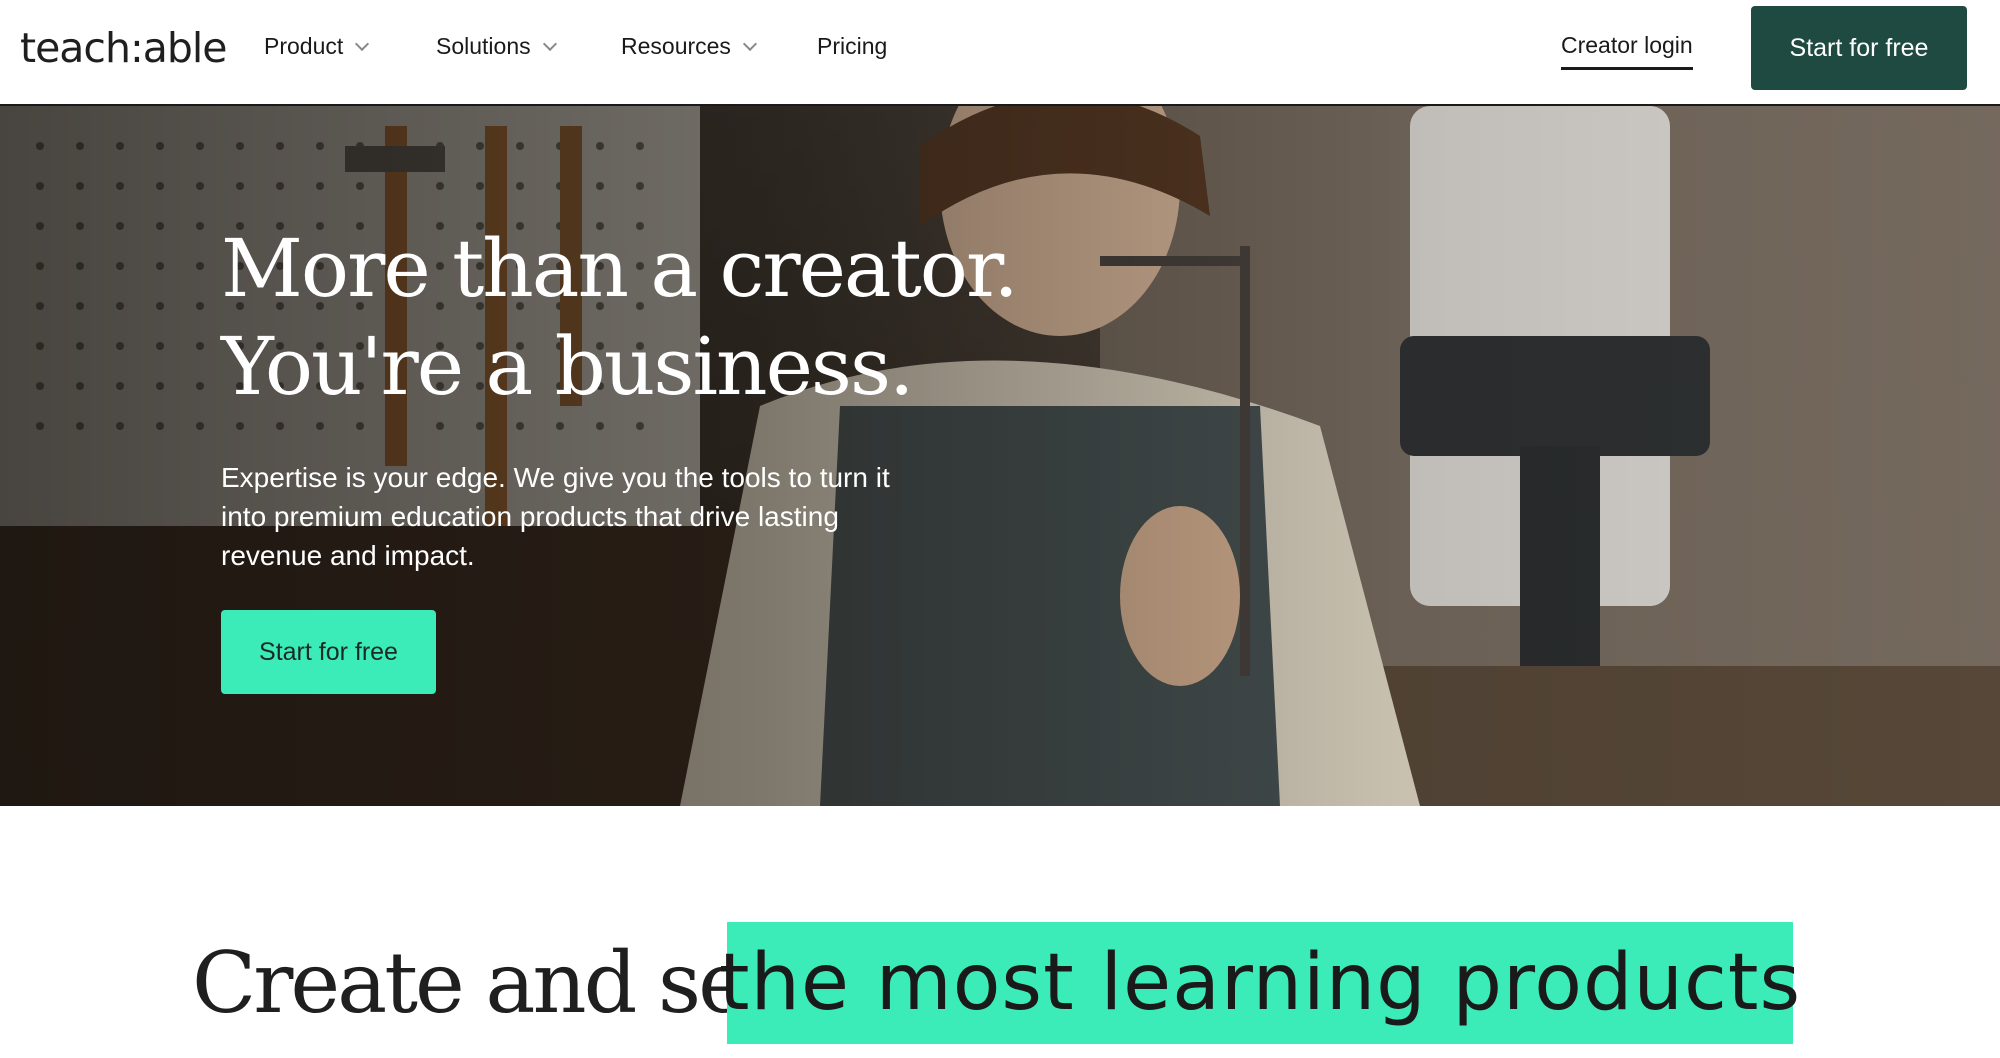  I want to click on nav-item-pricing: Pricing, so click(852, 46).